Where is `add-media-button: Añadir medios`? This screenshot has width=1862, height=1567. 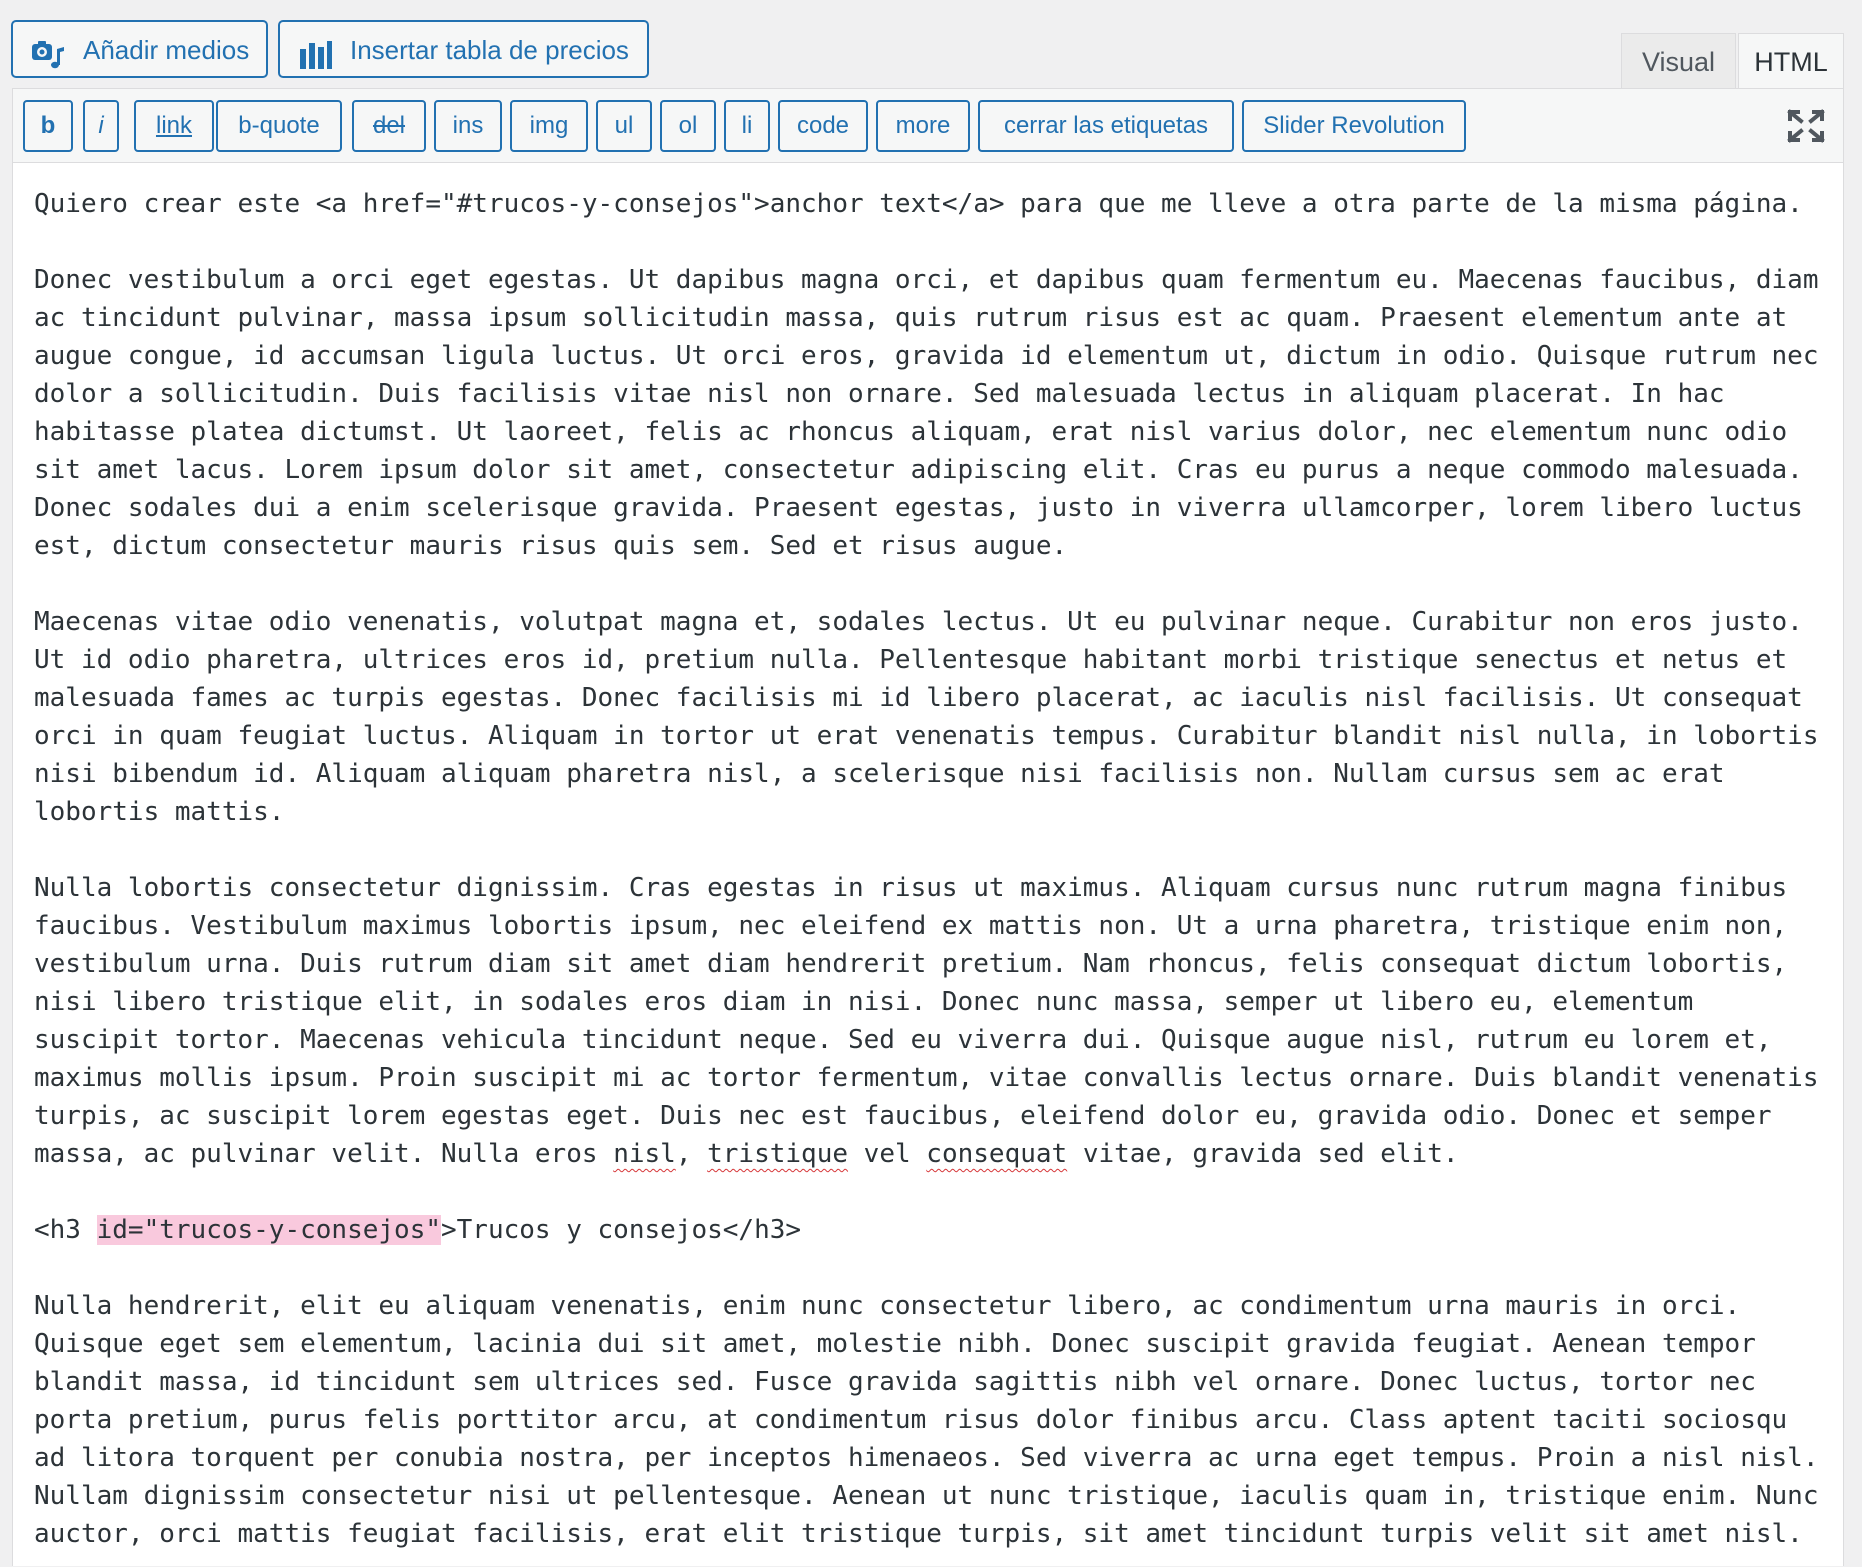
add-media-button: Añadir medios is located at coordinates (139, 49).